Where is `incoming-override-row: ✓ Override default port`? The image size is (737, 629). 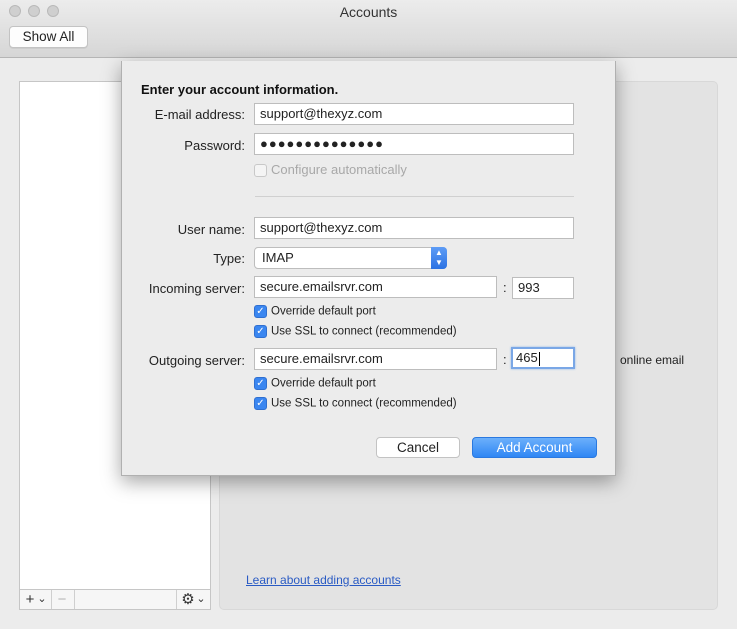
incoming-override-row: ✓ Override default port is located at coordinates (315, 313).